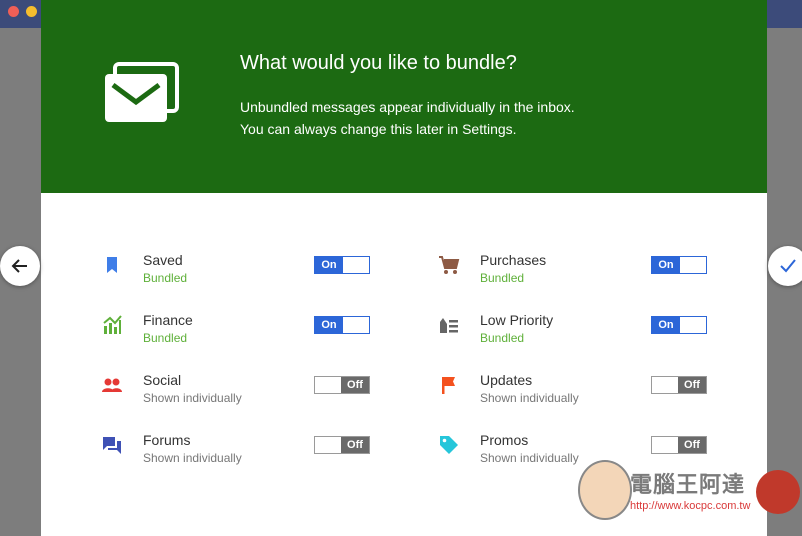 The image size is (802, 536). Describe the element at coordinates (449, 265) in the screenshot. I see `cart-icon` at that location.